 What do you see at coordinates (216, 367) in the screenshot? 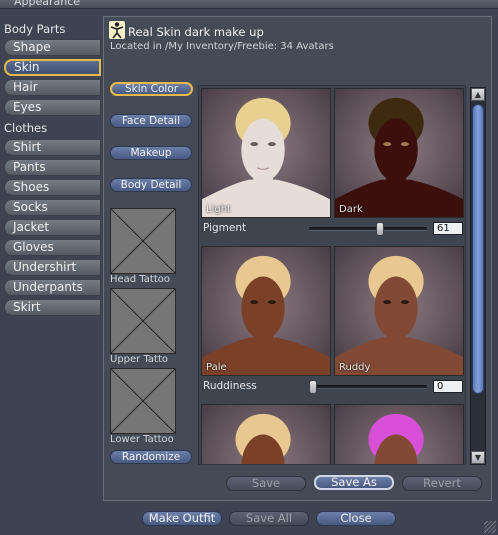
I see `ruddiness-left-label: Pale` at bounding box center [216, 367].